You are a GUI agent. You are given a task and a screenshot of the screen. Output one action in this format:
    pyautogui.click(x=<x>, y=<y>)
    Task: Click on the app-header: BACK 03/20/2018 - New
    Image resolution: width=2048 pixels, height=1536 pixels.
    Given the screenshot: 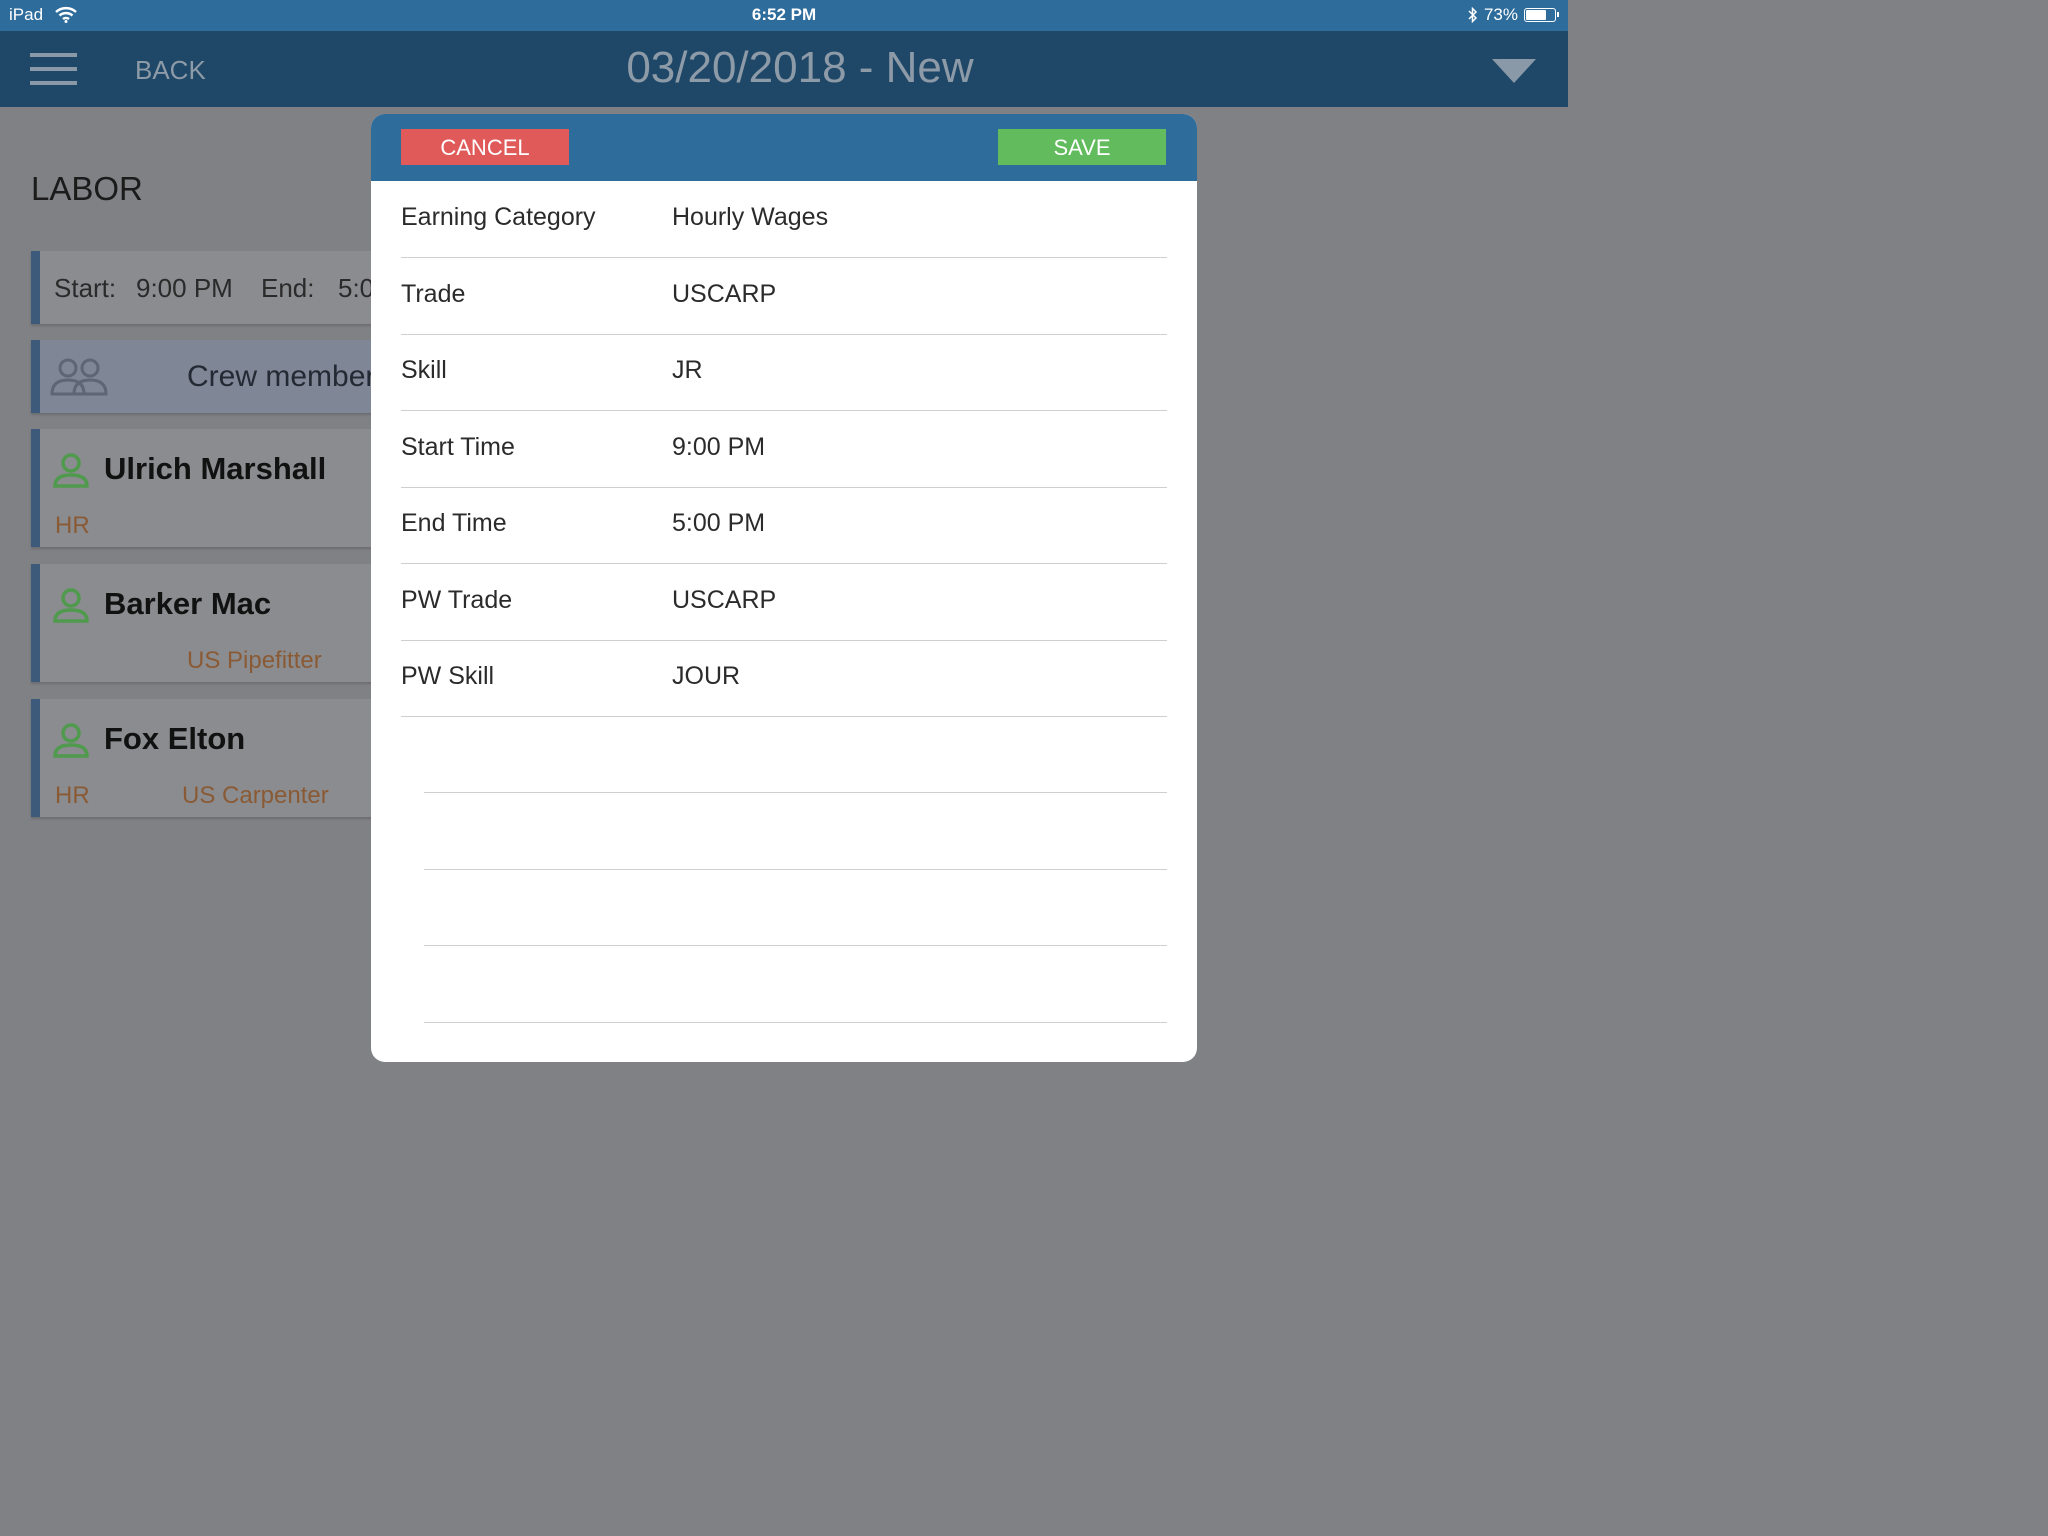 What is the action you would take?
    pyautogui.click(x=784, y=69)
    